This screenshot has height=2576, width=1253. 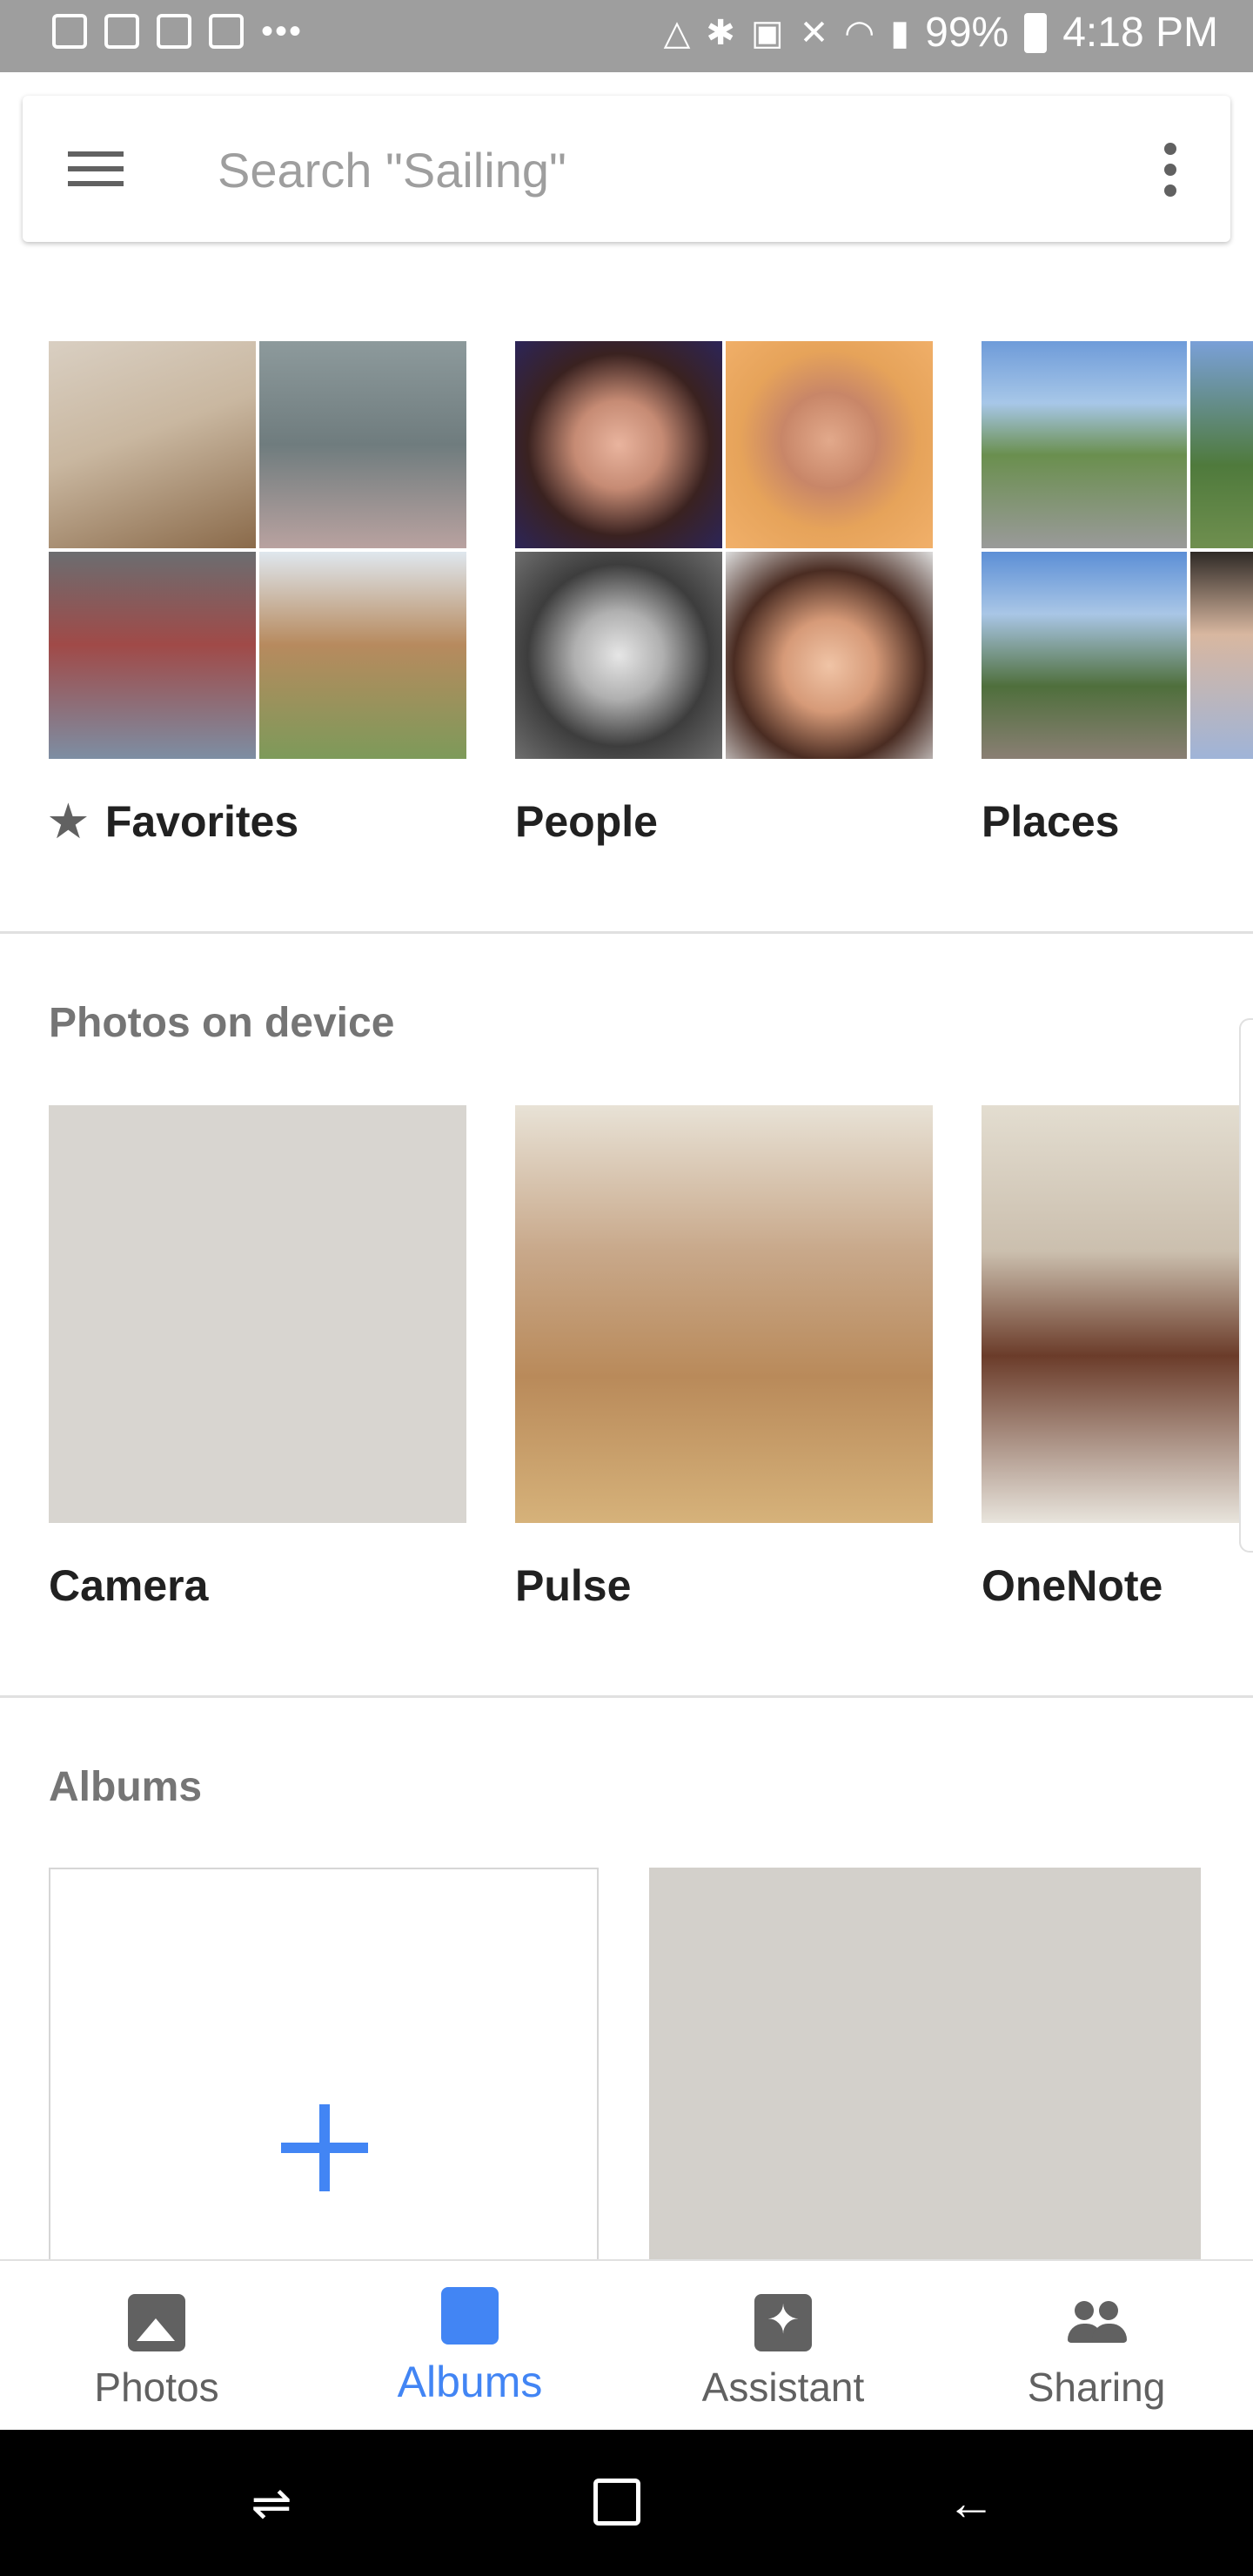 I want to click on device-folder: Camera, so click(x=257, y=1358).